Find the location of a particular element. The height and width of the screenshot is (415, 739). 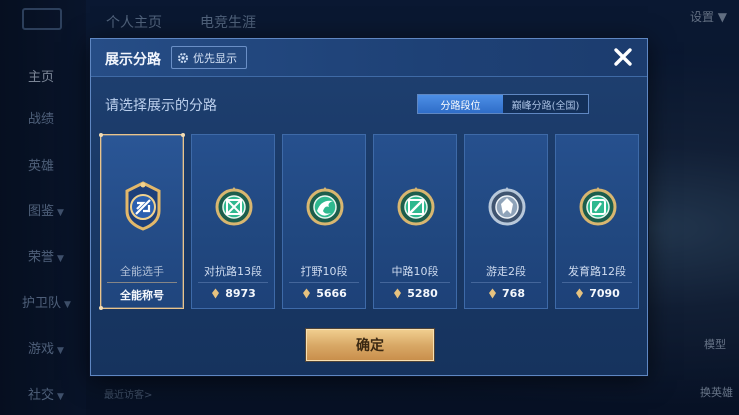

priority-display-button: 优先显示 is located at coordinates (209, 57).